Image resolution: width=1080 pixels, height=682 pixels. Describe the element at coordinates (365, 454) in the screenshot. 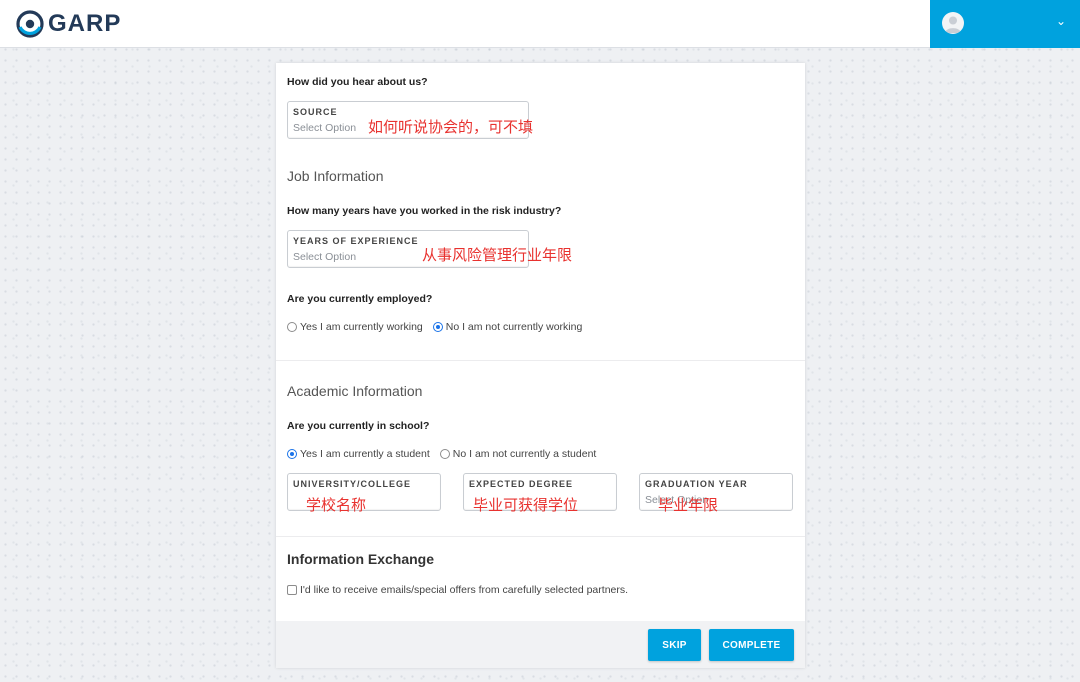

I see `school-yes-label: Yes I am currently a student` at that location.